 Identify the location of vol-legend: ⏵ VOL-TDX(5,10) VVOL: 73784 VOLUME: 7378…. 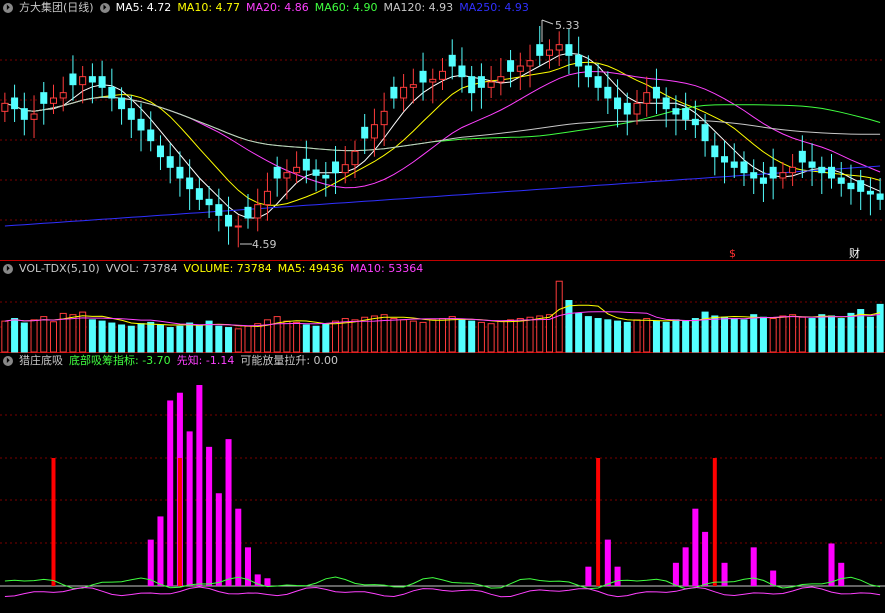
(211, 269).